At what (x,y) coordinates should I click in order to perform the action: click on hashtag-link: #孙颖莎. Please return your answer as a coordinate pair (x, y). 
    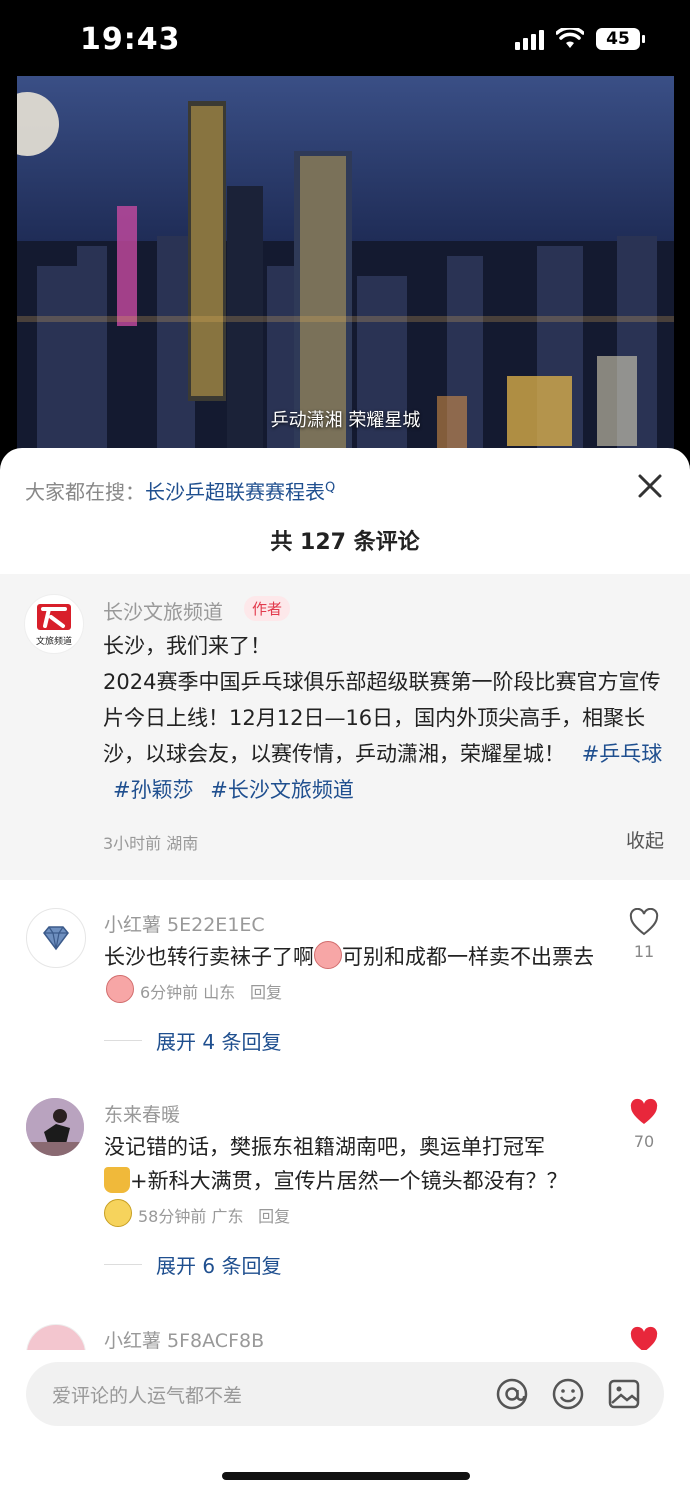
    Looking at the image, I should click on (153, 790).